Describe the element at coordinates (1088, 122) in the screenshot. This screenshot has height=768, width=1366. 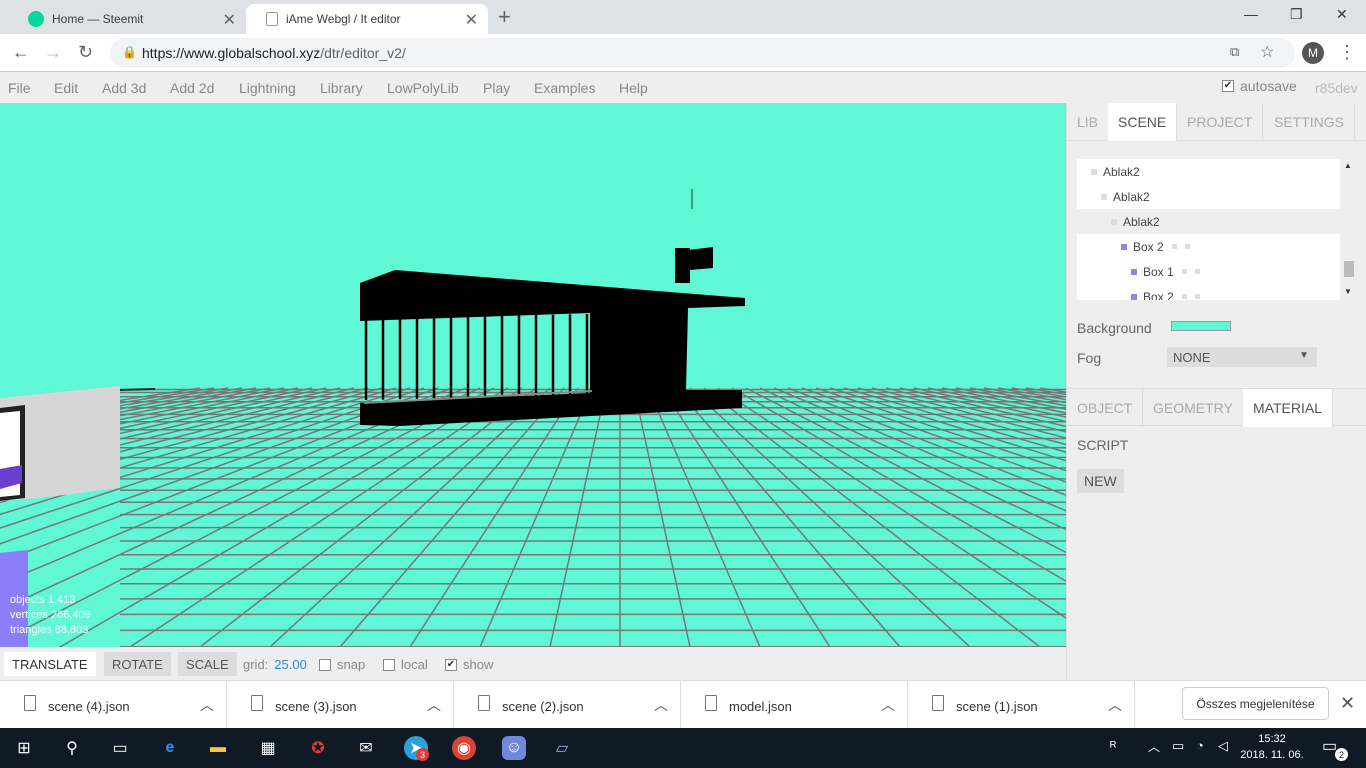
I see `tab-lib: LIB` at that location.